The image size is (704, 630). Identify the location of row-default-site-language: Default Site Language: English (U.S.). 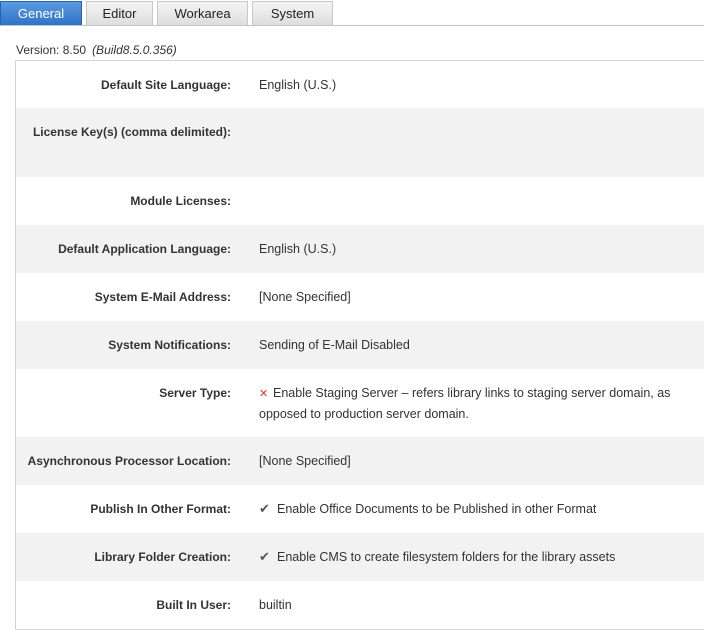
(360, 84).